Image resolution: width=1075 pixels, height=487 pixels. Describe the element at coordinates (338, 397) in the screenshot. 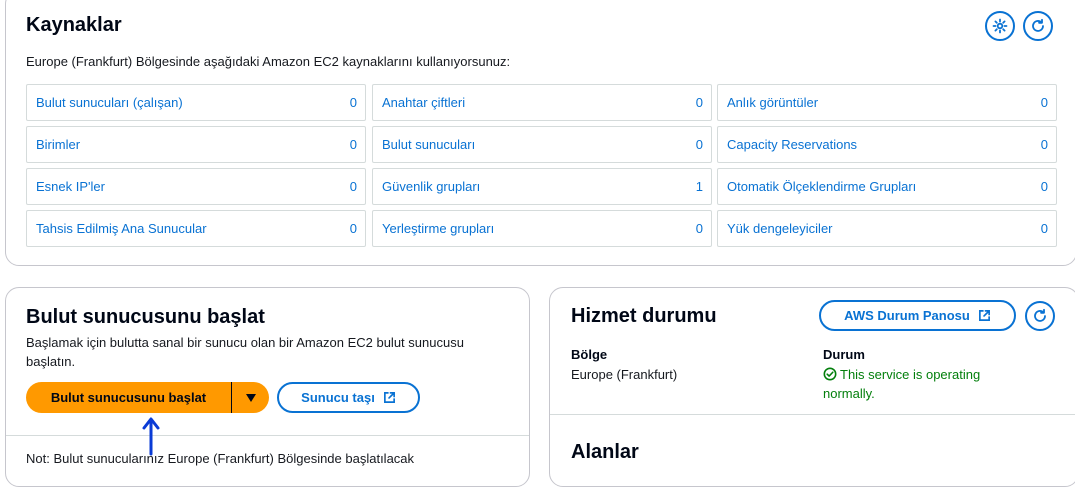

I see `migrate-server-label: Sunucu taşı` at that location.